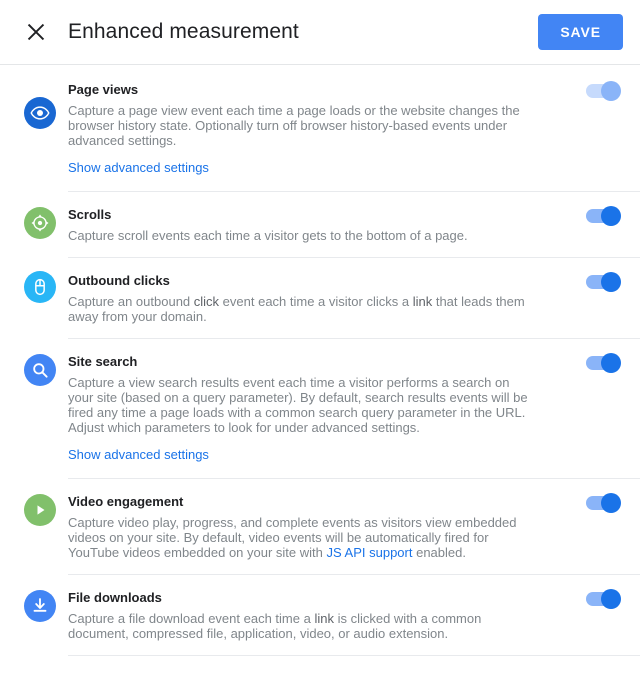 The width and height of the screenshot is (640, 684). I want to click on toggle-video-engagement, so click(603, 503).